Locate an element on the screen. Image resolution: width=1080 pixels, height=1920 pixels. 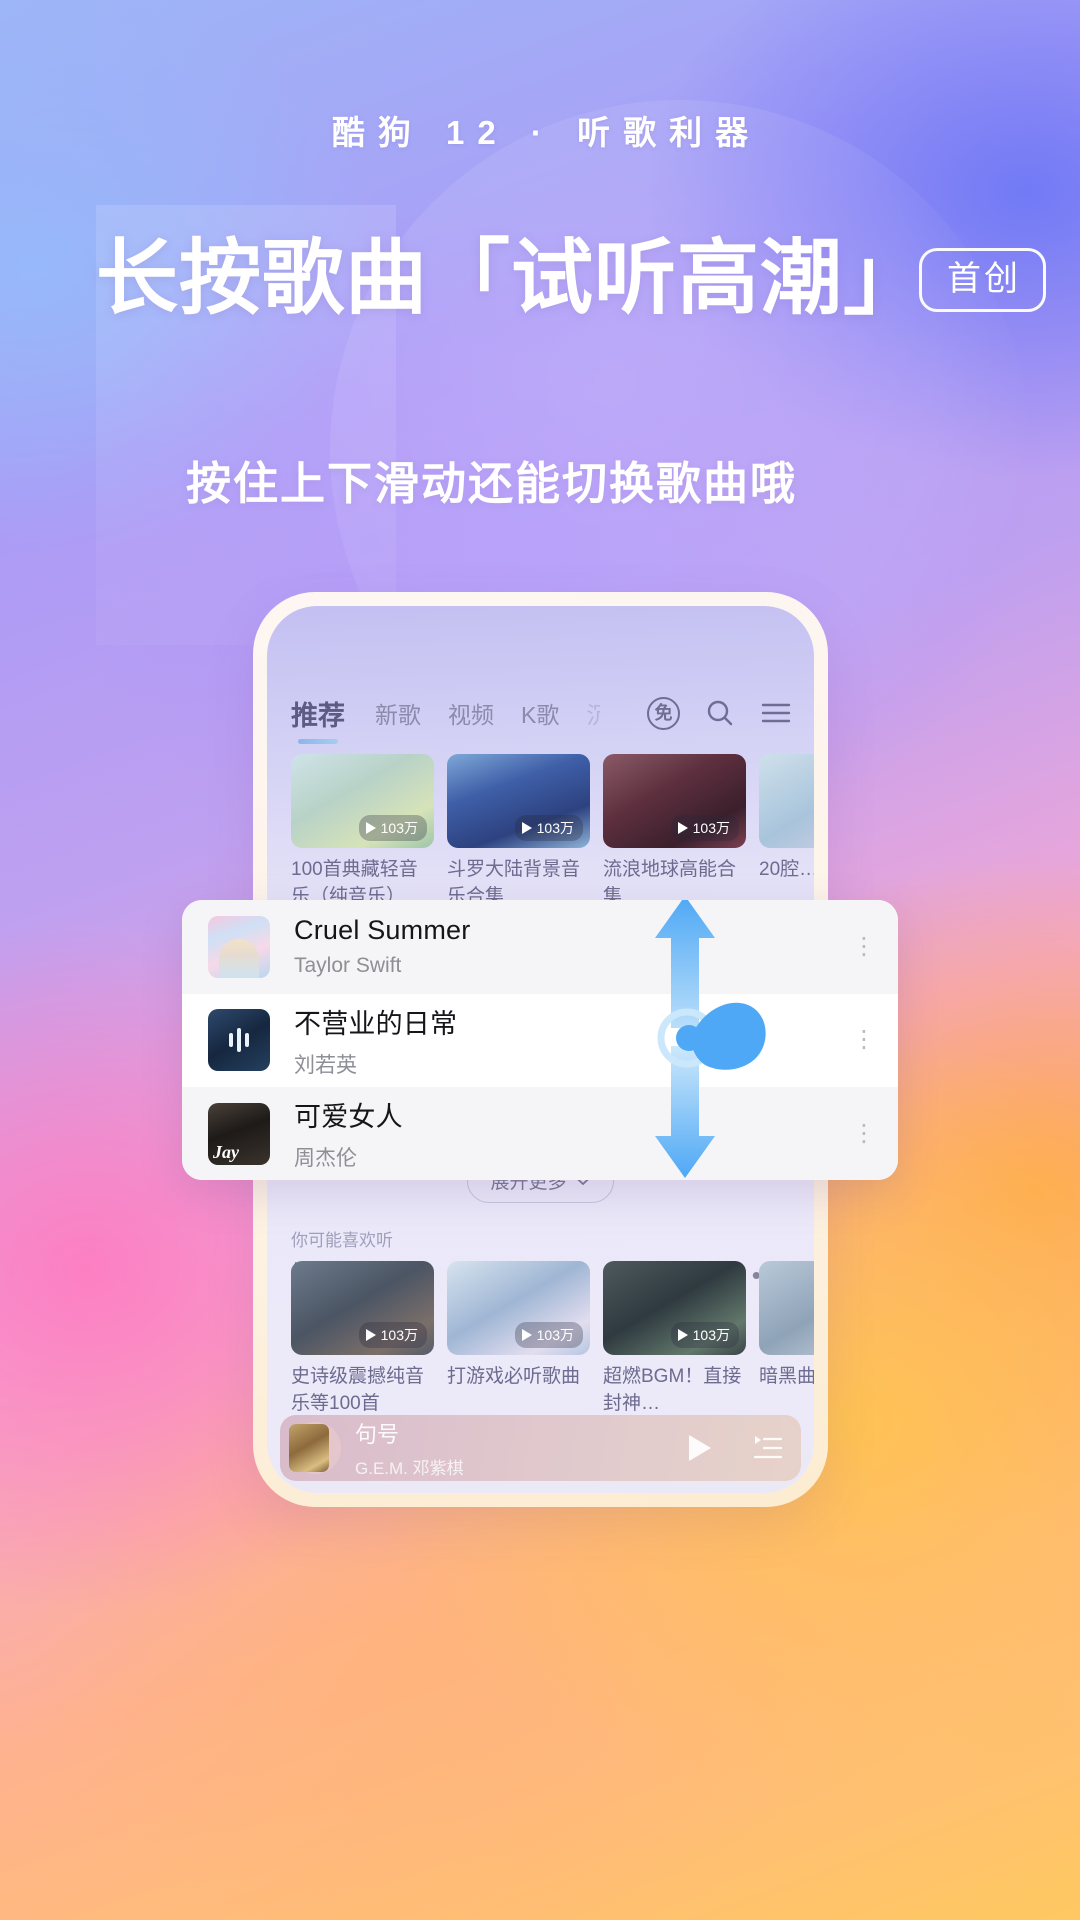
menu-icon is located at coordinates (776, 713).